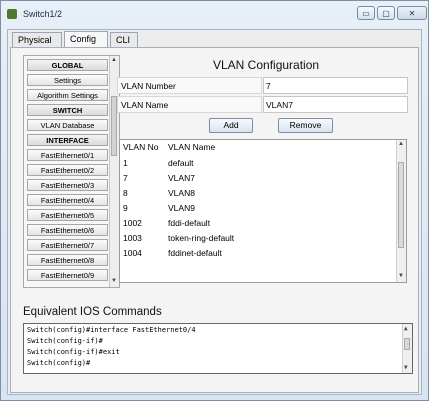  What do you see at coordinates (125, 208) in the screenshot?
I see `vlan-no-cell: 9` at bounding box center [125, 208].